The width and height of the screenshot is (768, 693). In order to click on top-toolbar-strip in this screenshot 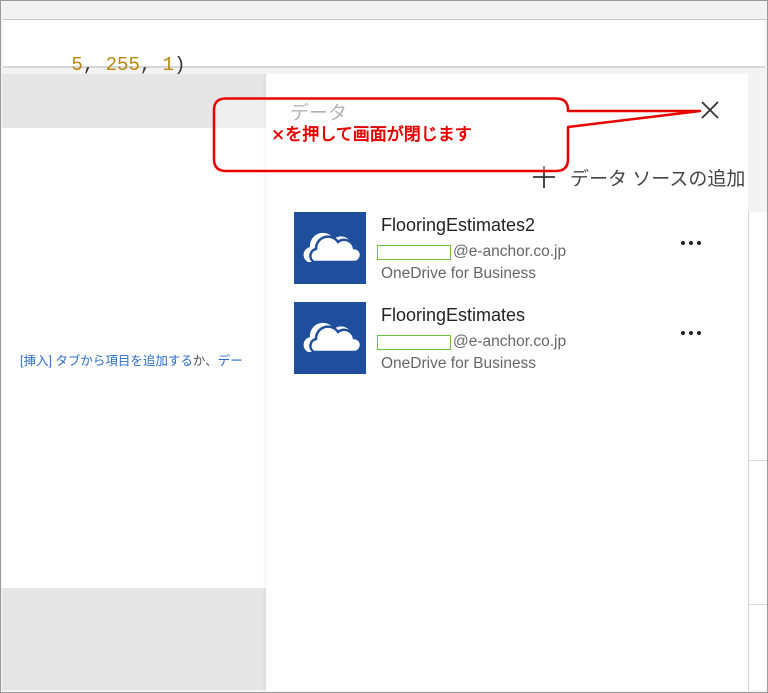, I will do `click(385, 10)`.